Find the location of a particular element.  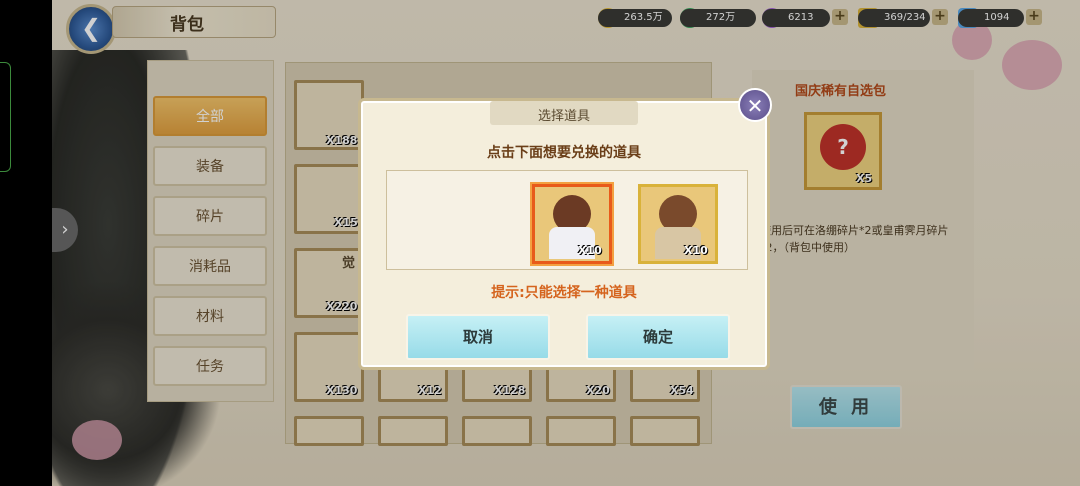

dialog-hint: 提示:只能选择一种道具 is located at coordinates (564, 293).